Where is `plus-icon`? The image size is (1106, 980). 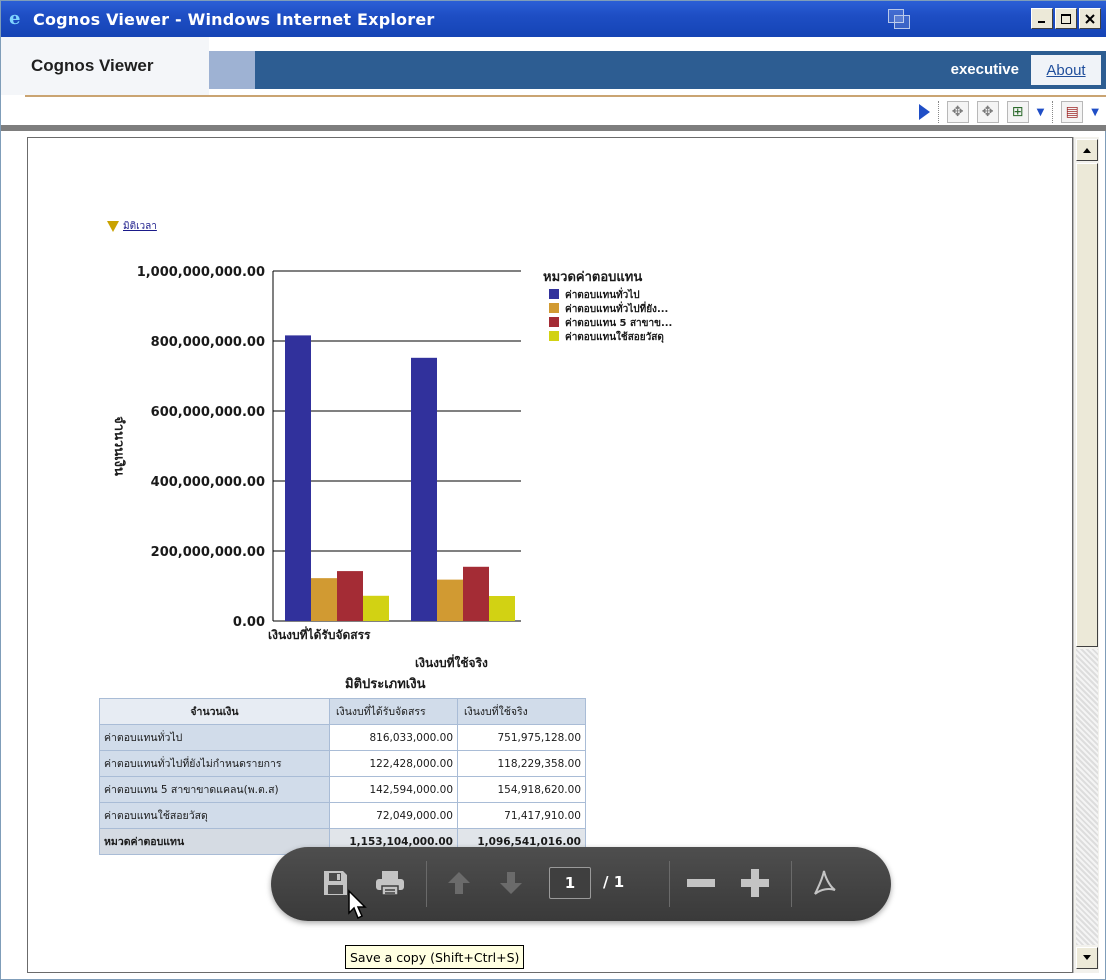 plus-icon is located at coordinates (755, 883).